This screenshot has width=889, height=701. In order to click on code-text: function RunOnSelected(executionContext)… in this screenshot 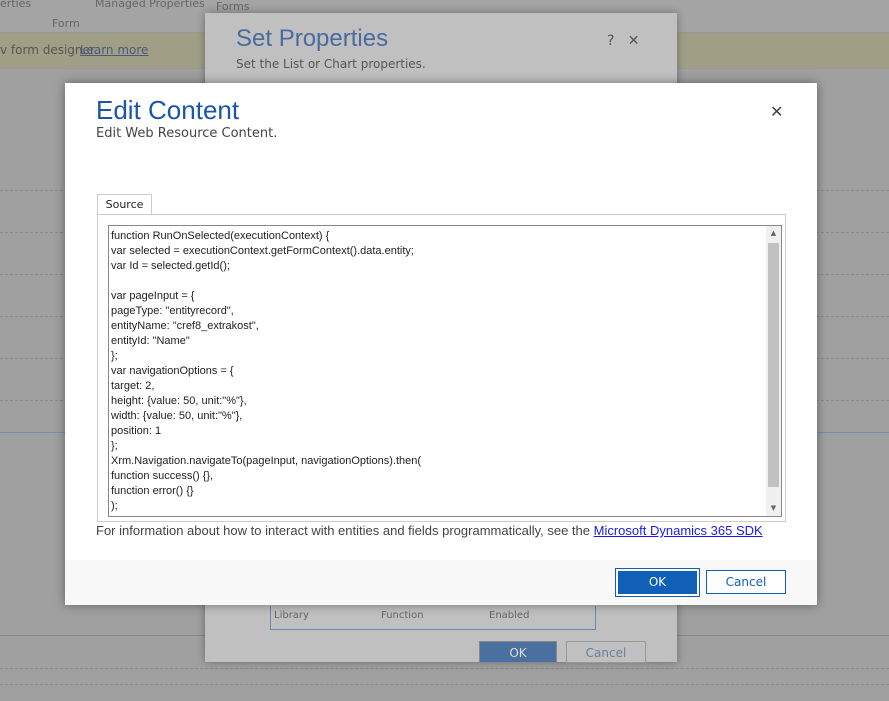, I will do `click(266, 371)`.